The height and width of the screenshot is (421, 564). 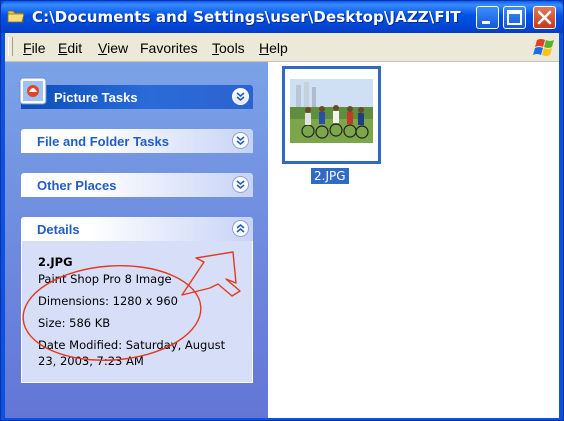 I want to click on close-button, so click(x=544, y=17).